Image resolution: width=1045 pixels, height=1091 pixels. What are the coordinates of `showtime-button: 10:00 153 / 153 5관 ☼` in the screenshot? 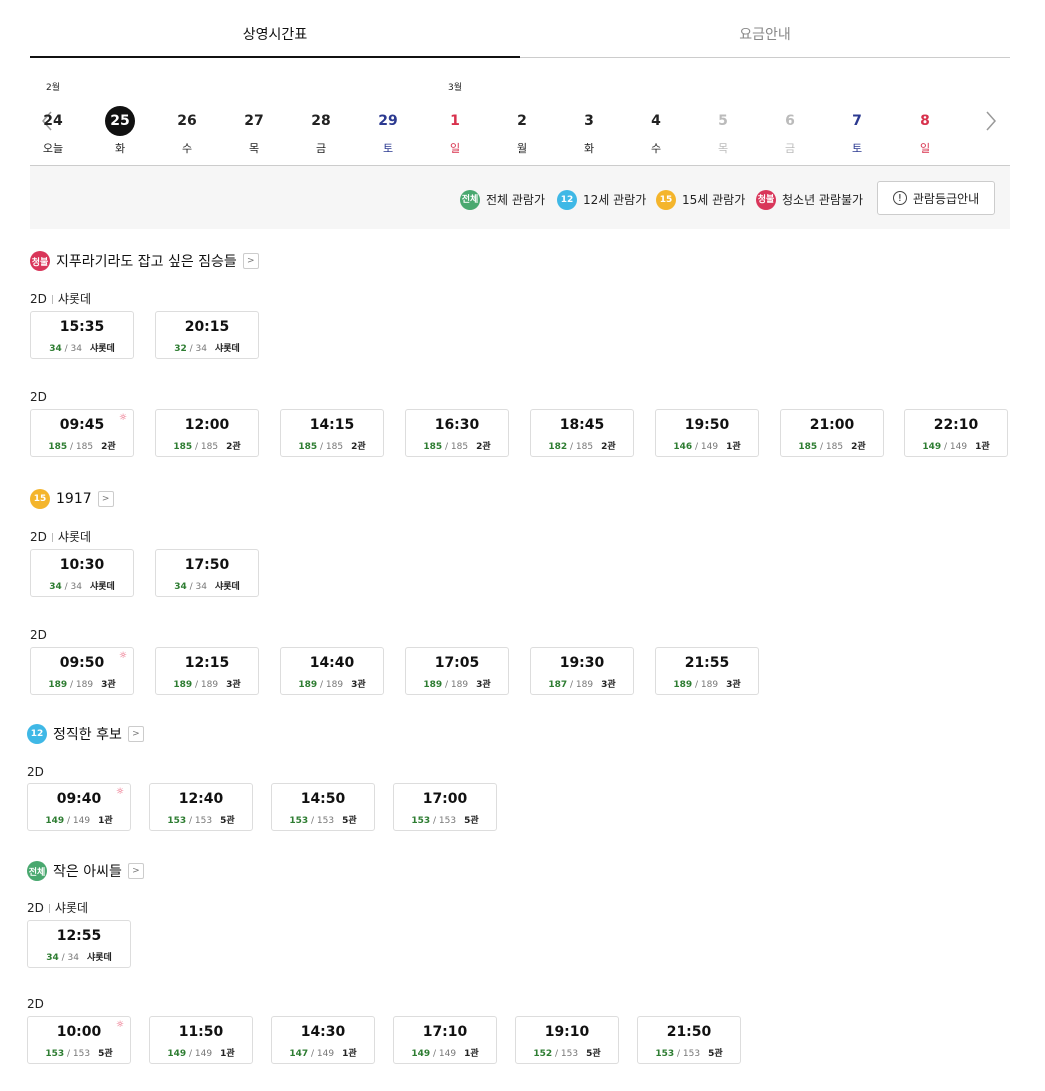 It's located at (79, 1040).